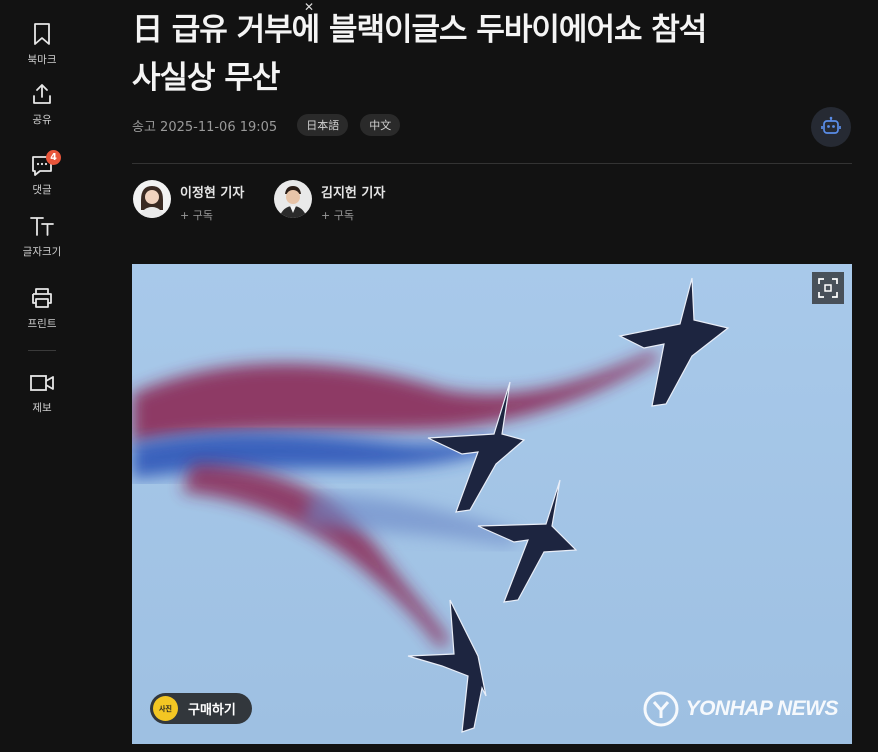  I want to click on report-button: 제보, so click(42, 393).